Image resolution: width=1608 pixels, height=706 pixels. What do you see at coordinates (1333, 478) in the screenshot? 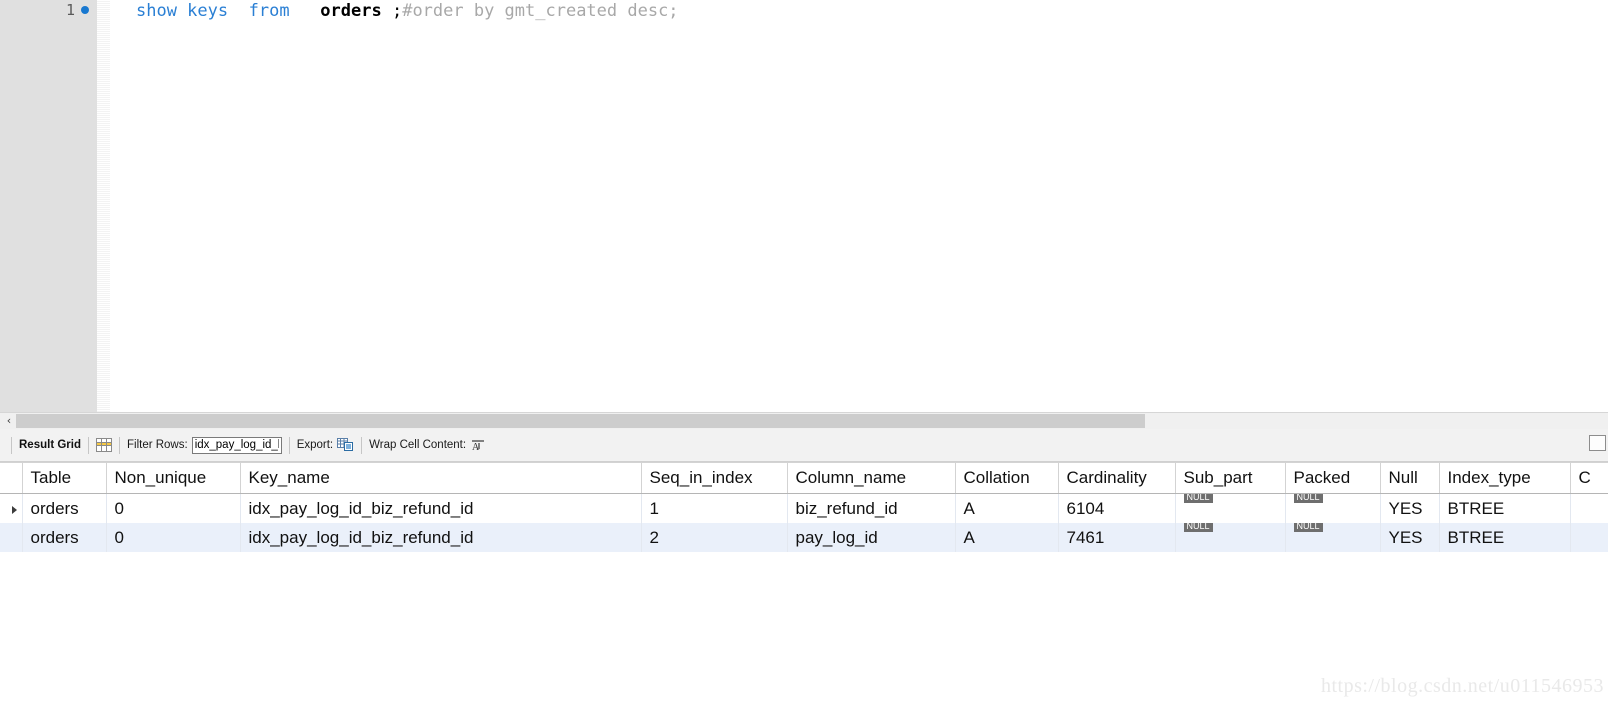
I see `column-header-packed: Packed` at bounding box center [1333, 478].